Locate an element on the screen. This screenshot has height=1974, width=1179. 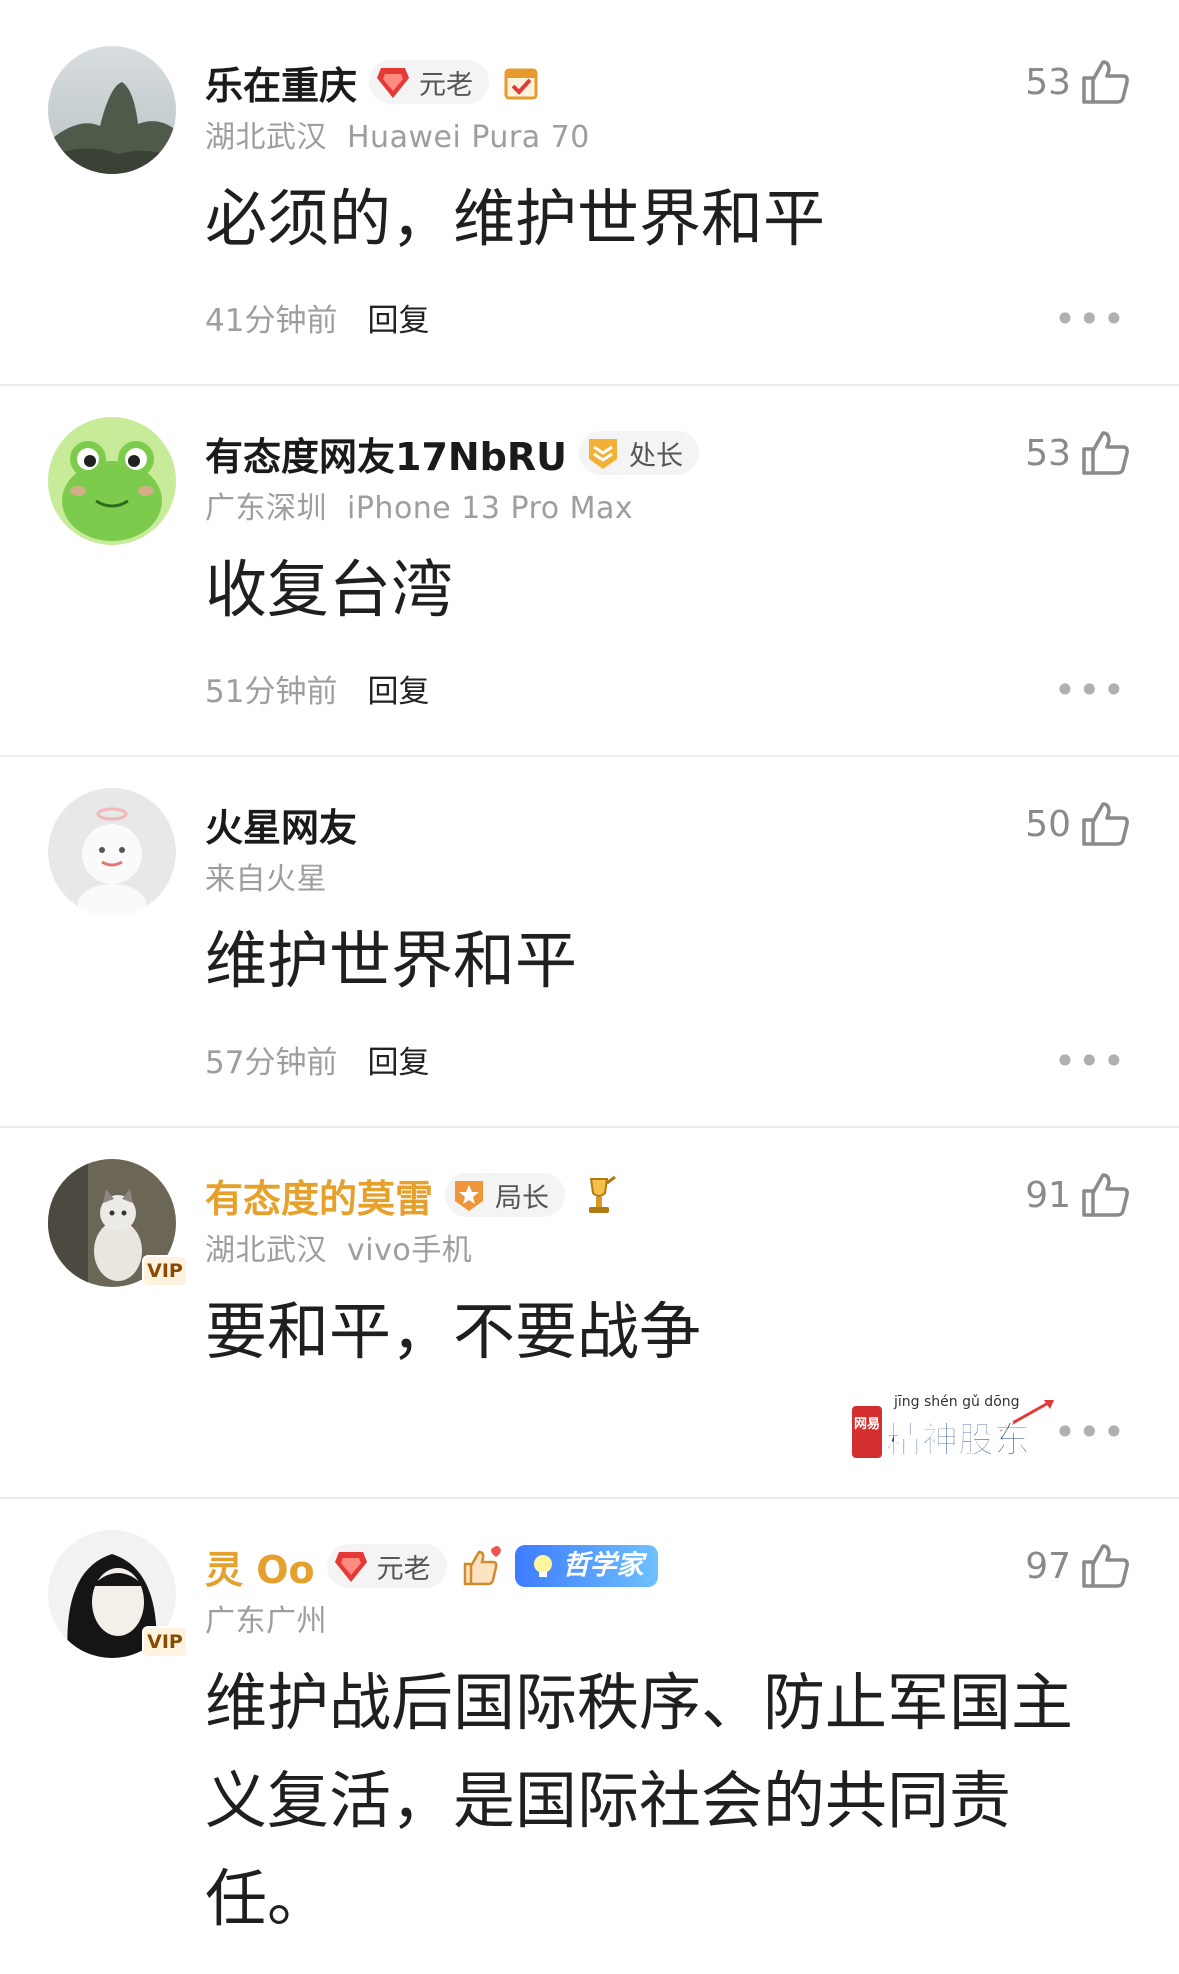
watermark-logo: 网易 jīng shén gǔ dōng 精神股东 is located at coordinates (953, 1428).